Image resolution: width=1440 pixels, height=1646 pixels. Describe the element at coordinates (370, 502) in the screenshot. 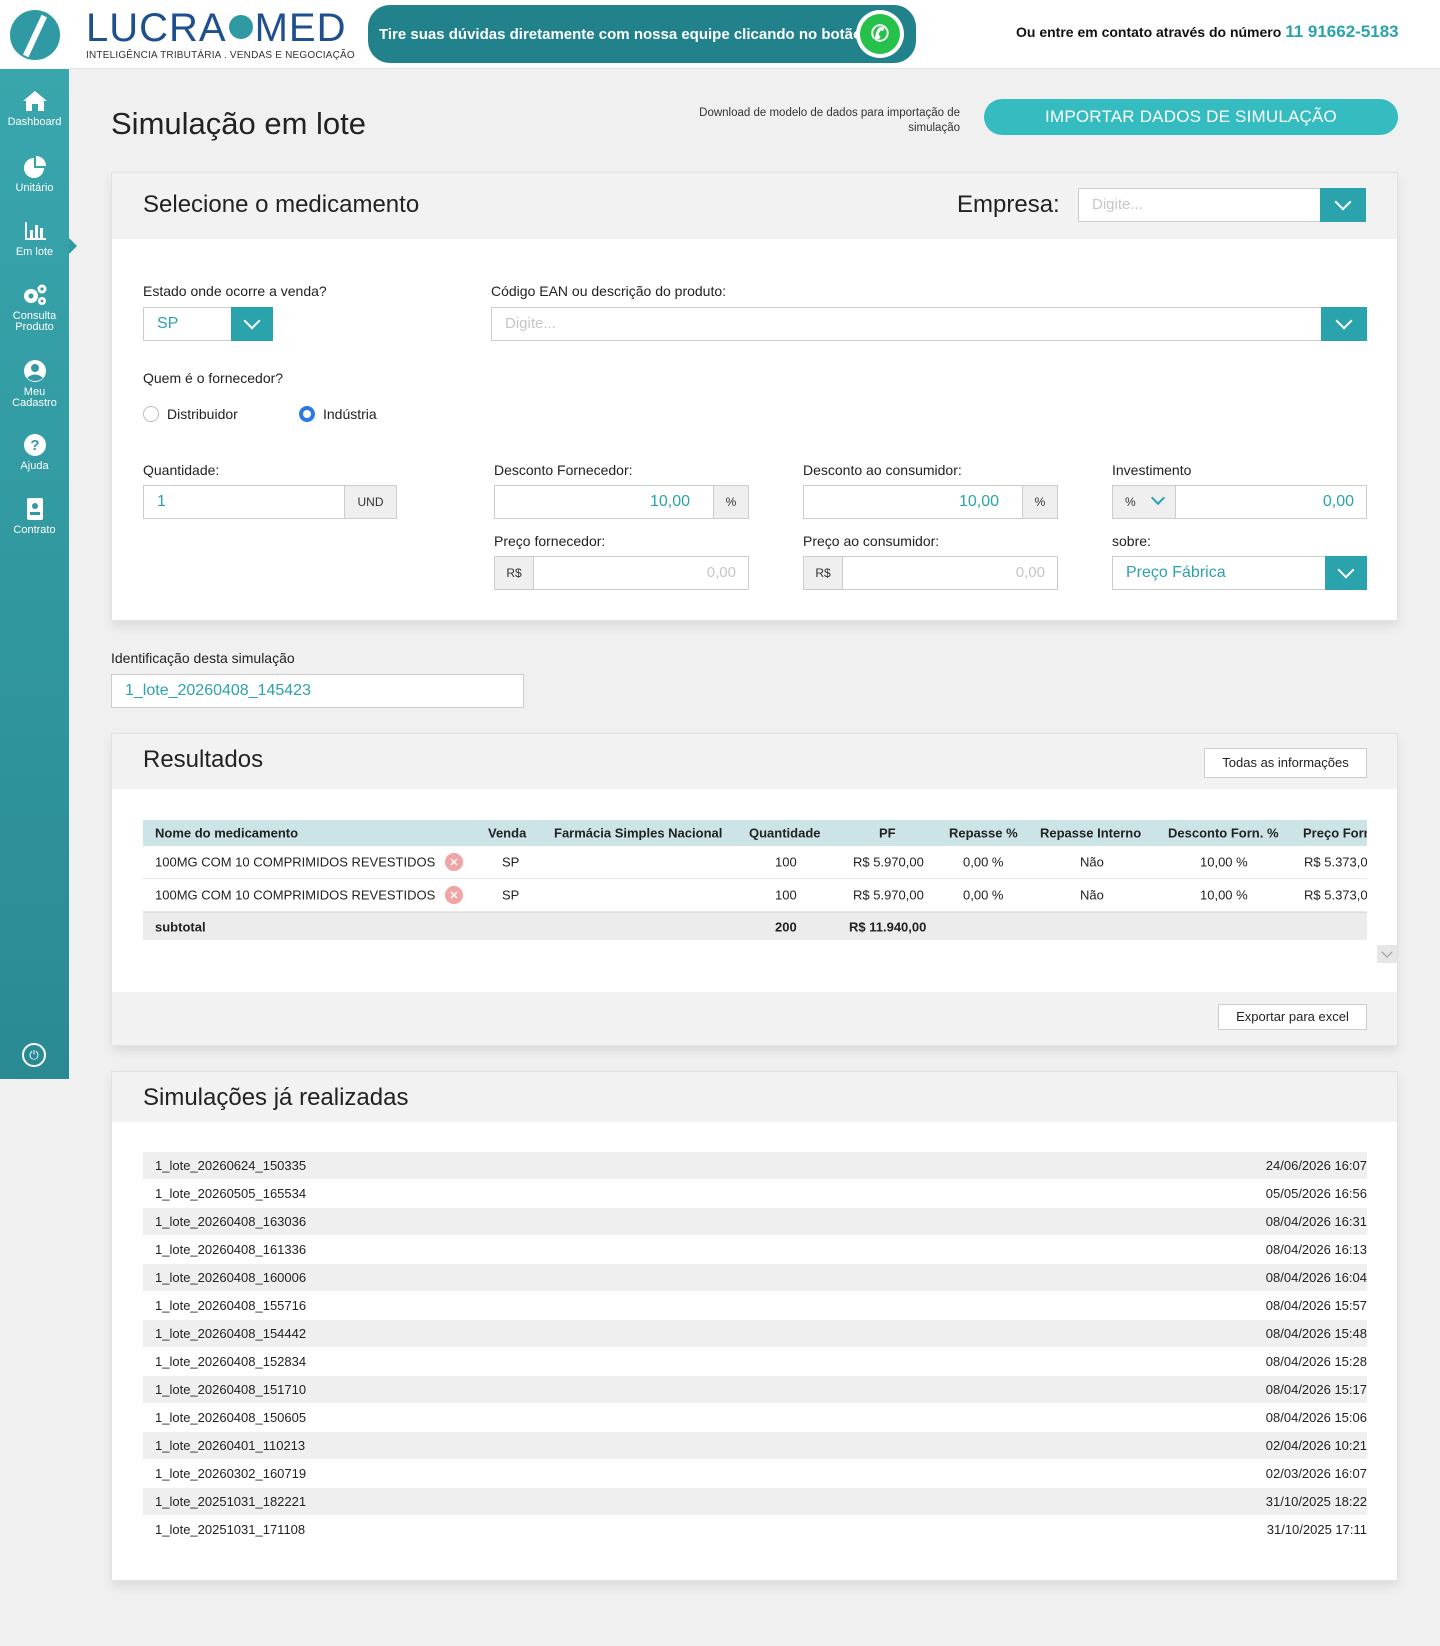

I see `quantidade-unit: UND` at that location.